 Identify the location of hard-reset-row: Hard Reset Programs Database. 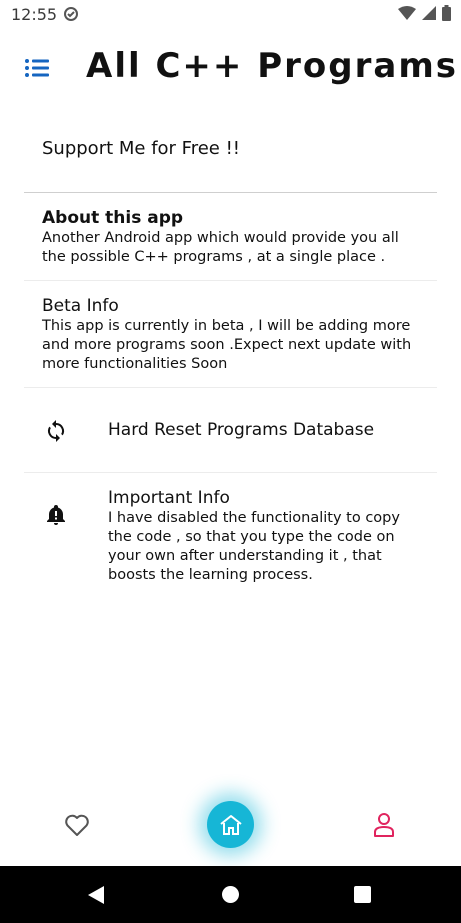
(230, 430).